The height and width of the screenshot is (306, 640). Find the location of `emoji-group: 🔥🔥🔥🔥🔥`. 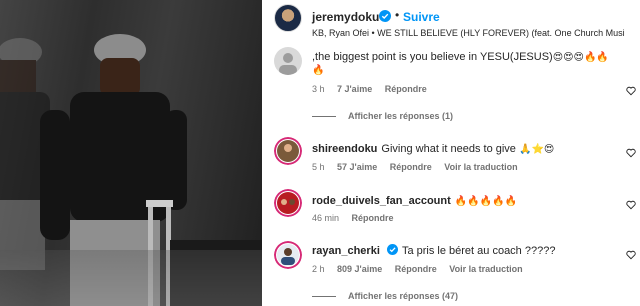

emoji-group: 🔥🔥🔥🔥🔥 is located at coordinates (486, 201).